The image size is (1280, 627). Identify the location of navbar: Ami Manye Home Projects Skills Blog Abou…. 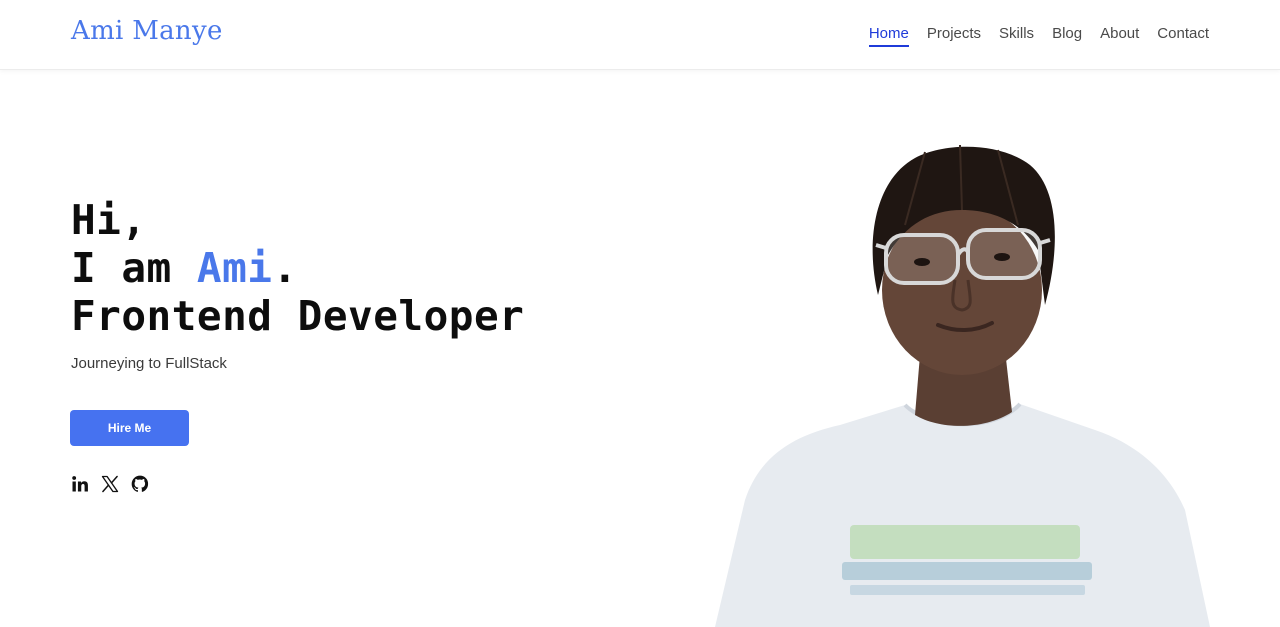
(640, 35).